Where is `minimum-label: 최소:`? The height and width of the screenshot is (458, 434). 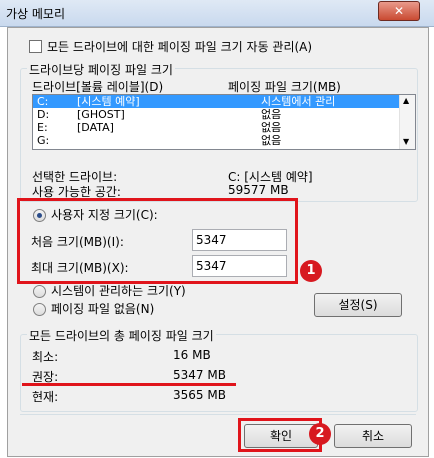 minimum-label: 최소: is located at coordinates (45, 357).